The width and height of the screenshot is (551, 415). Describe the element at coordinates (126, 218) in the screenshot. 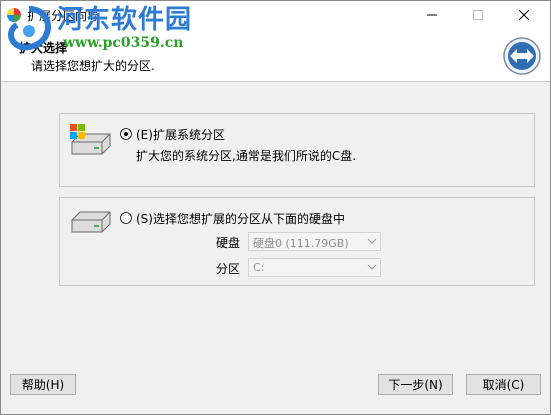

I see `custom-partition-radio` at that location.